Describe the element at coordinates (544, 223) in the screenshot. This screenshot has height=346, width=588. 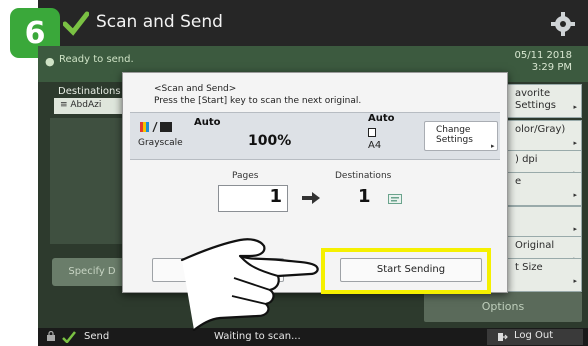
I see `setting-button: ▸` at that location.